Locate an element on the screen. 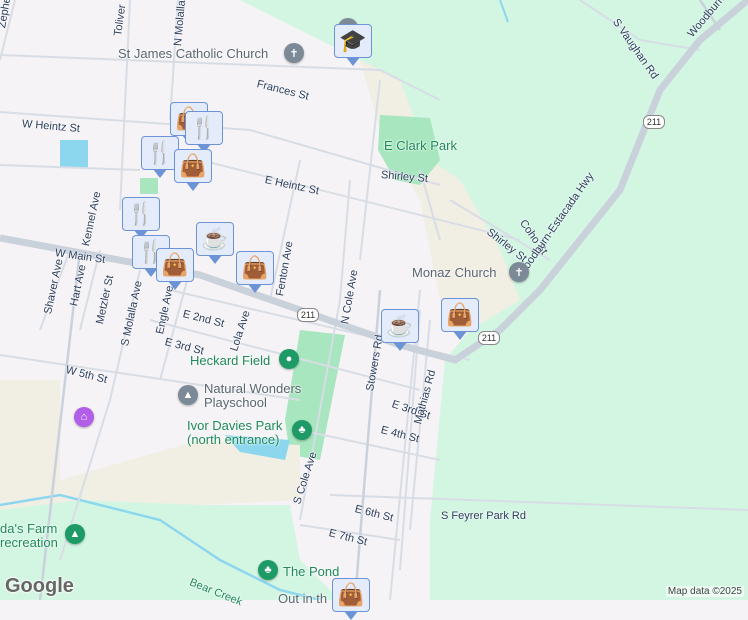  poi-out-in: Out in th is located at coordinates (302, 599).